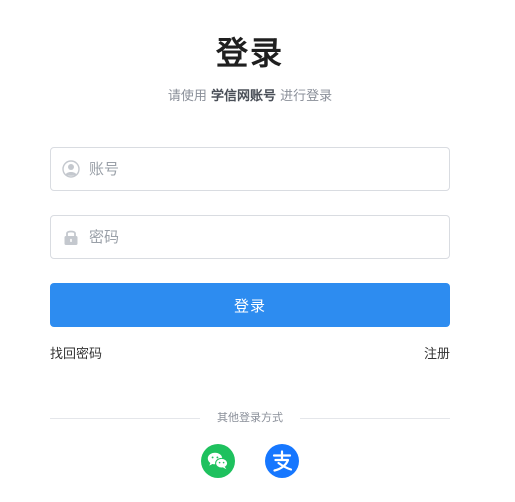  I want to click on subtitle-prefix: 请使用, so click(187, 96).